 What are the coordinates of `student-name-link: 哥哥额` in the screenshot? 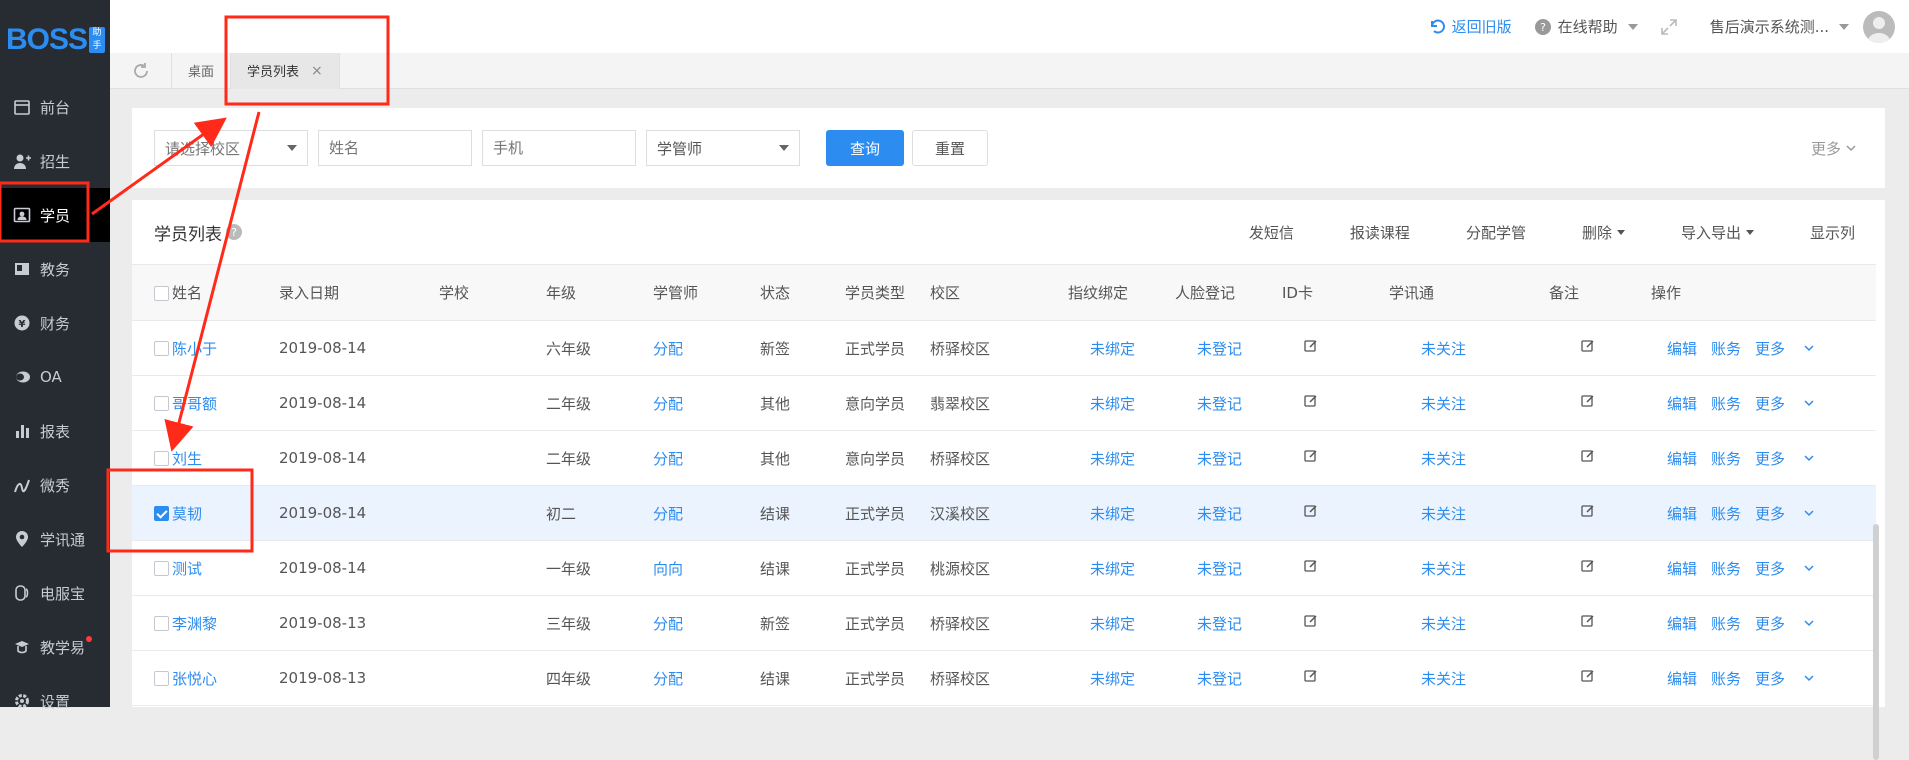 It's located at (225, 403).